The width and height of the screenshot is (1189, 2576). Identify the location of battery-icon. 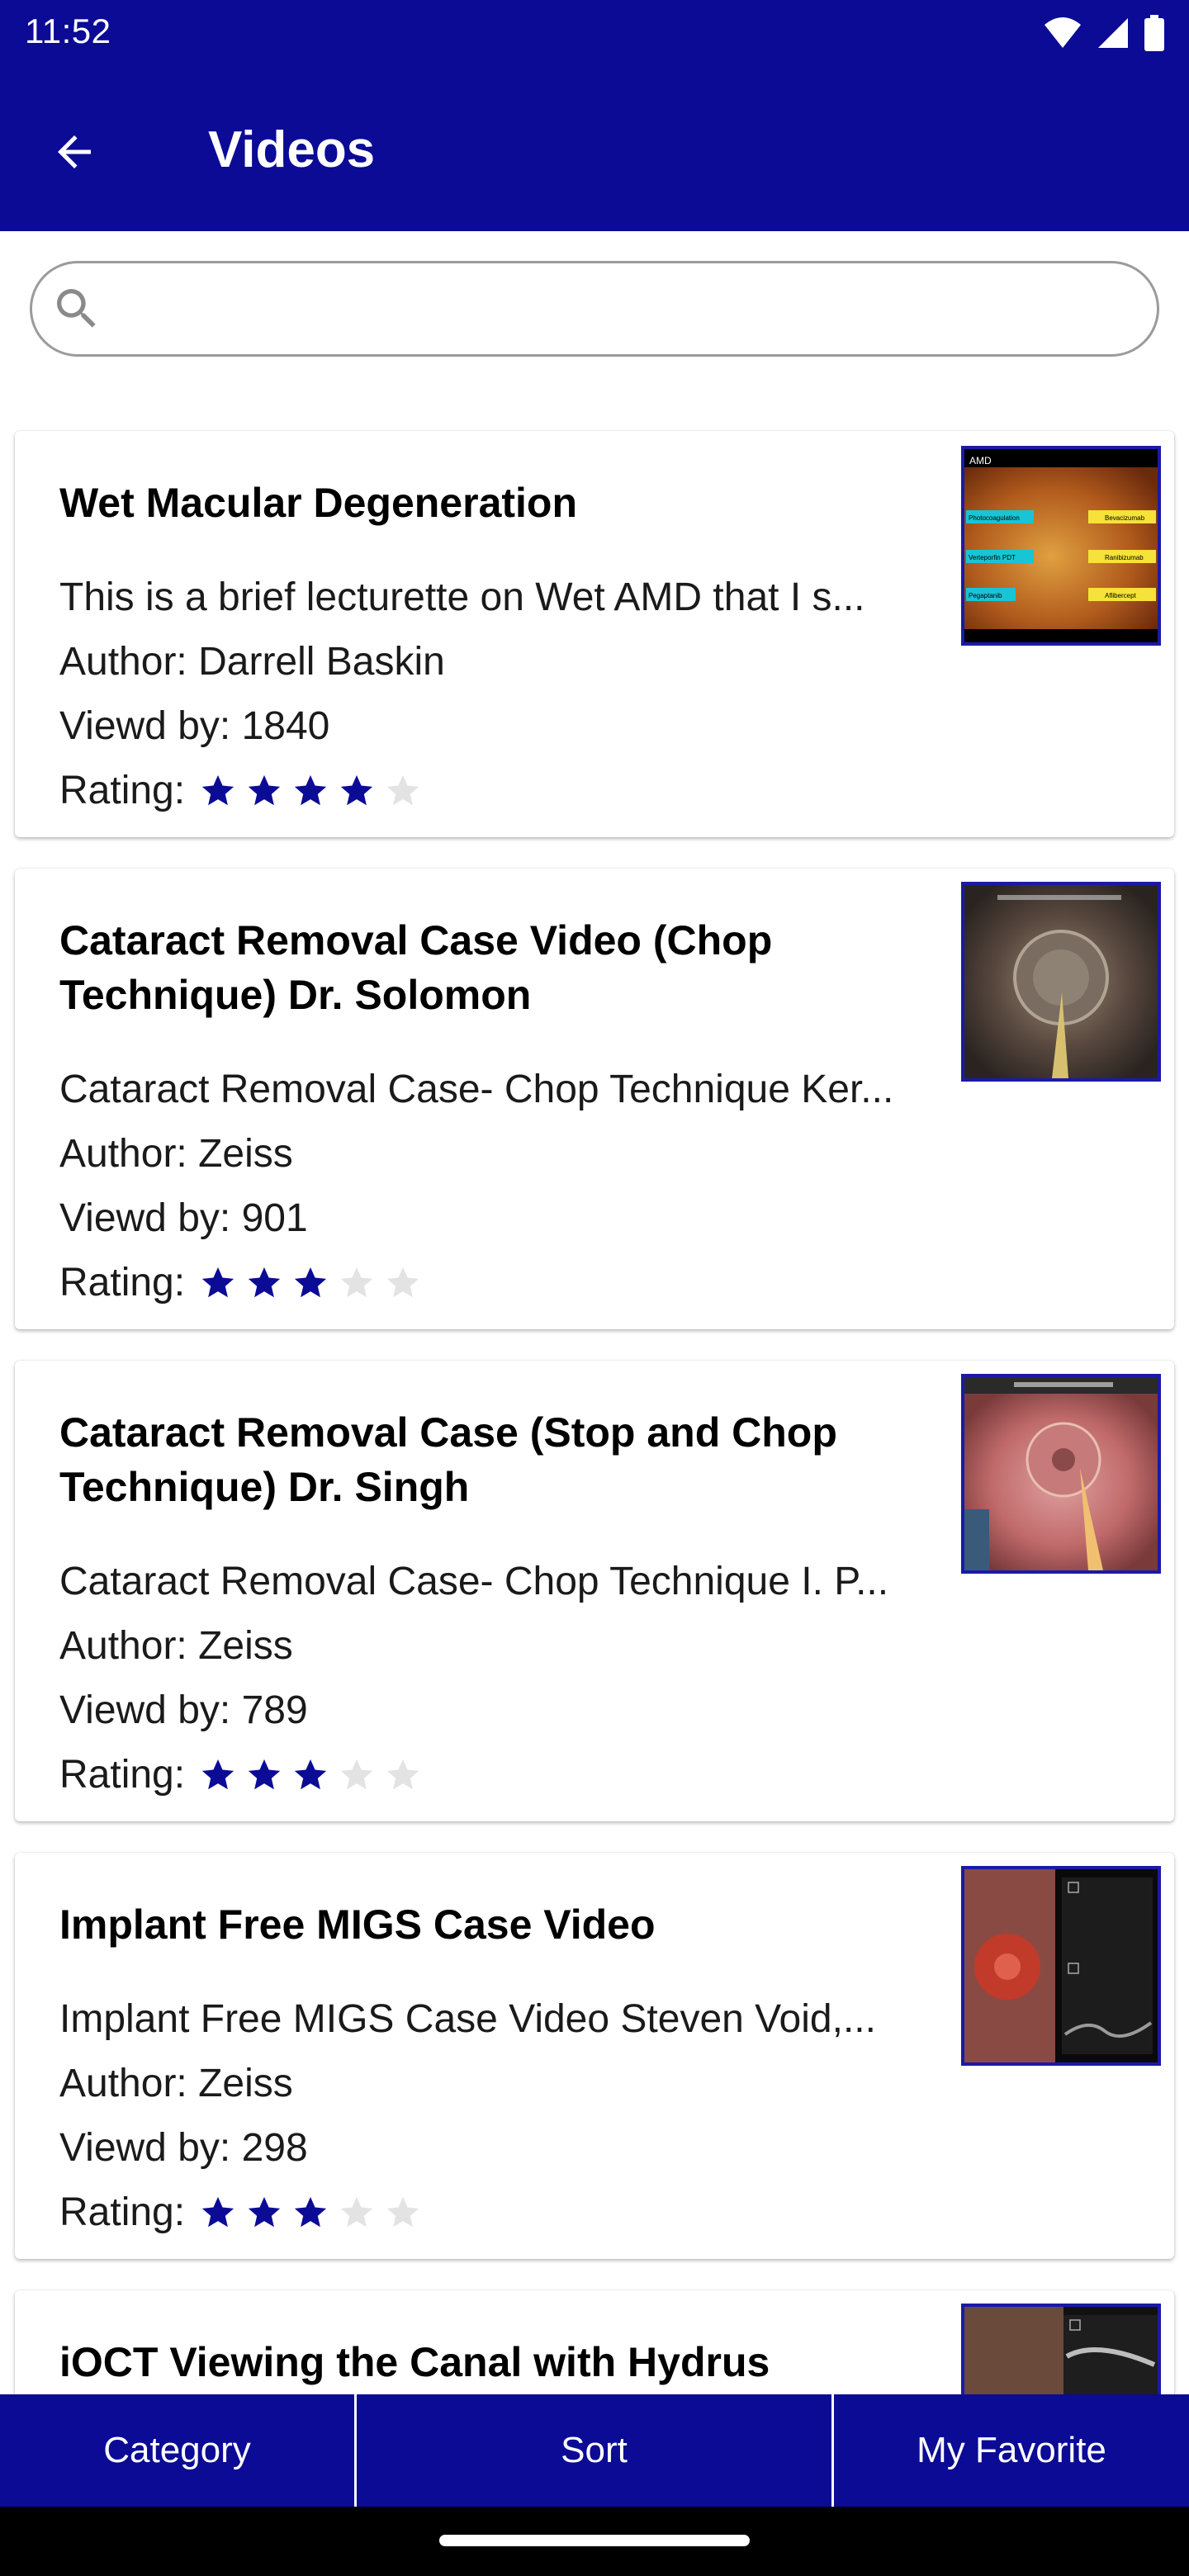
(1154, 33).